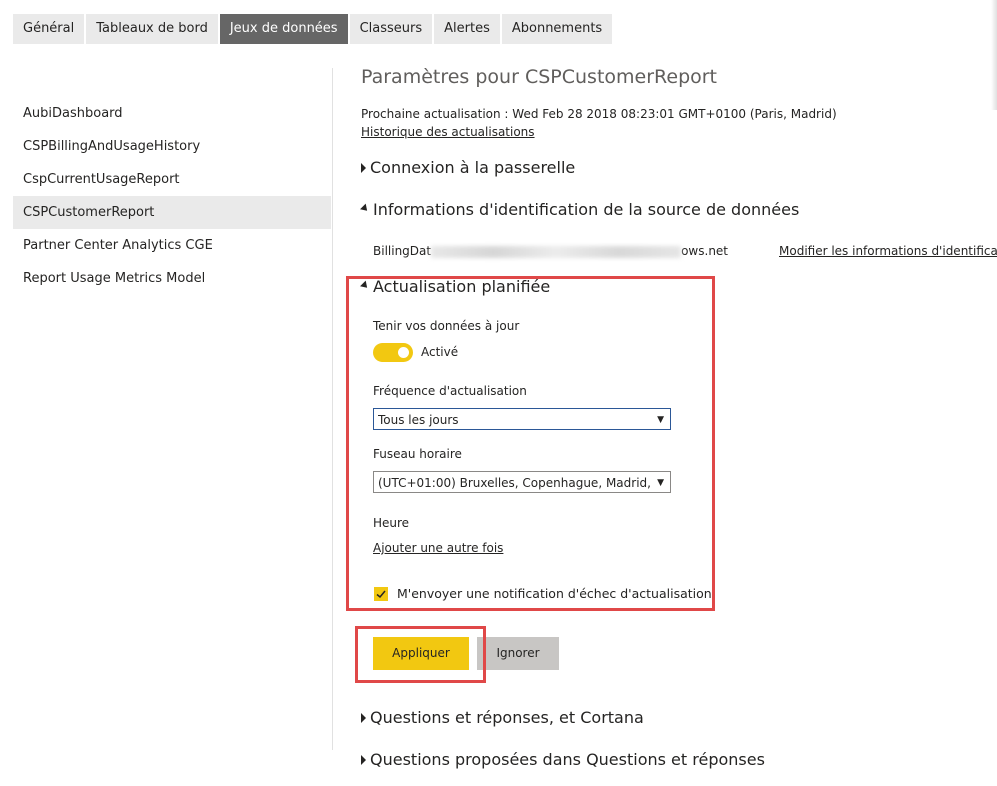 Image resolution: width=997 pixels, height=786 pixels. Describe the element at coordinates (556, 251) in the screenshot. I see `redacted-blur` at that location.